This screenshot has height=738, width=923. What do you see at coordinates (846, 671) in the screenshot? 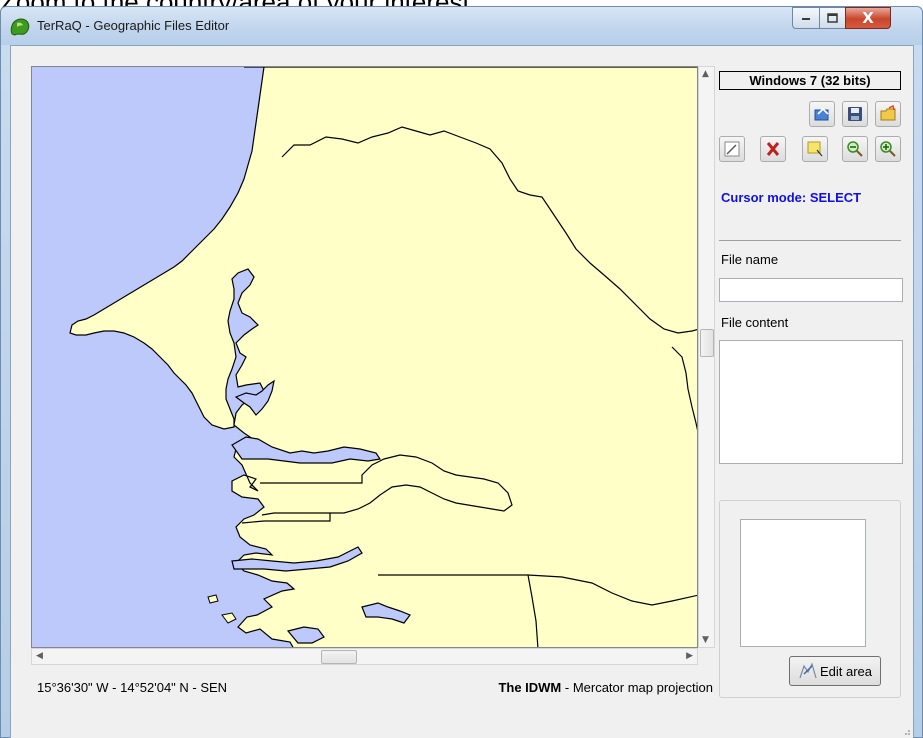
I see `edit-area-label: Edit area` at bounding box center [846, 671].